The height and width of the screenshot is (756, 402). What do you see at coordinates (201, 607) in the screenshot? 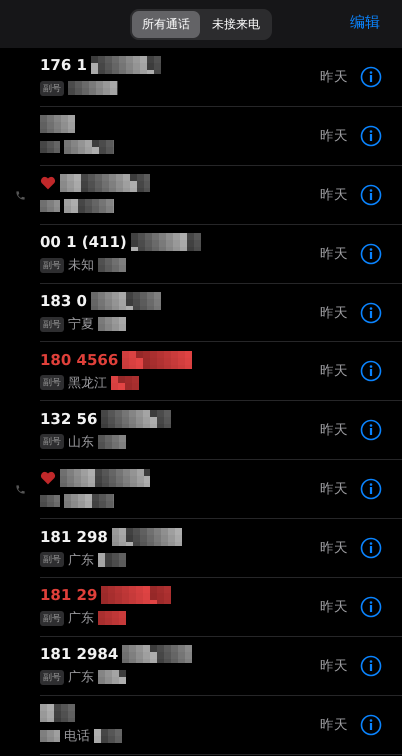
I see `call-row: 181 29 副号 广东 昨天` at bounding box center [201, 607].